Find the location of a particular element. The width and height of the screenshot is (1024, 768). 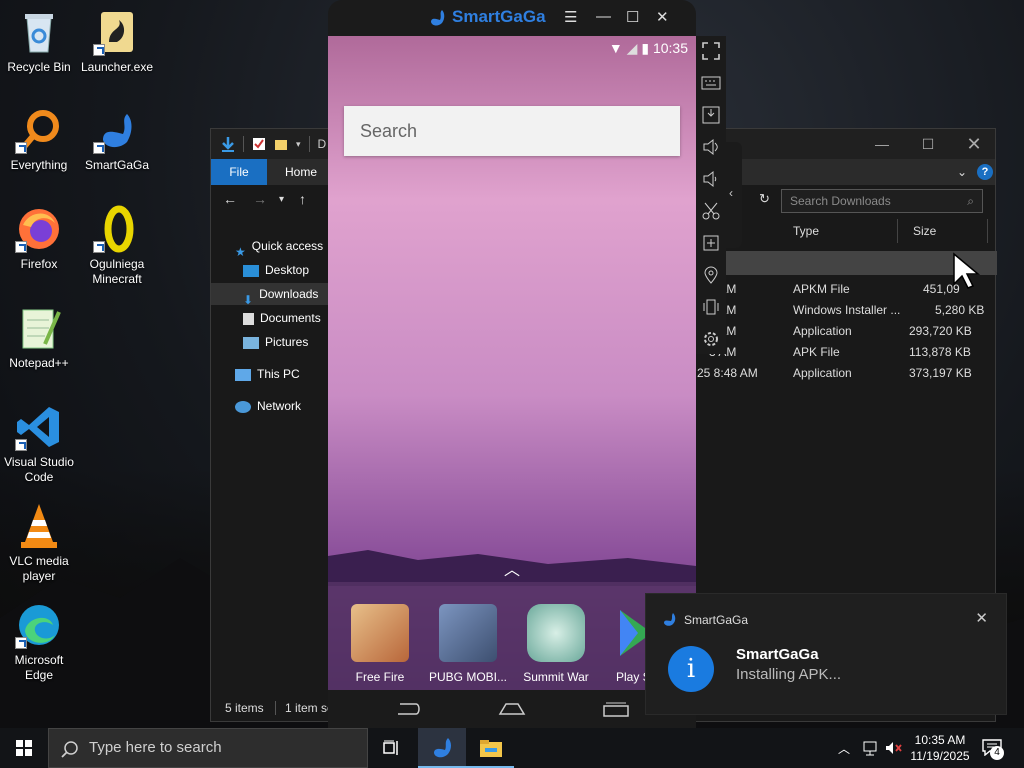

up-arrow-icon: ↑ is located at coordinates (302, 199).